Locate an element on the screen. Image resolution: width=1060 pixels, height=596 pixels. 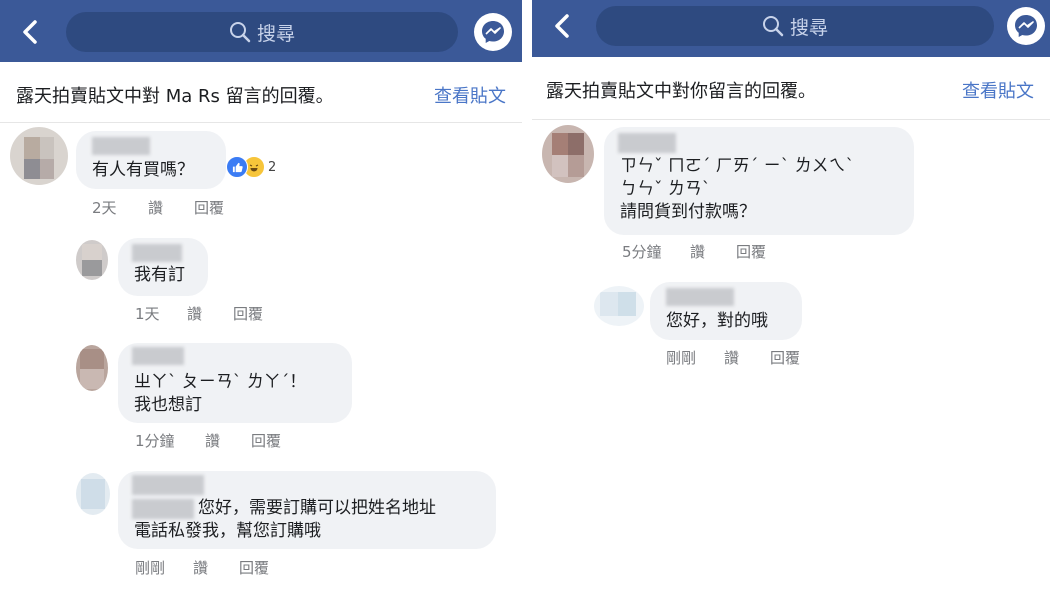
header-title: 露天拍賣貼文中對 Ma Rs 留言的回覆。 is located at coordinates (175, 96).